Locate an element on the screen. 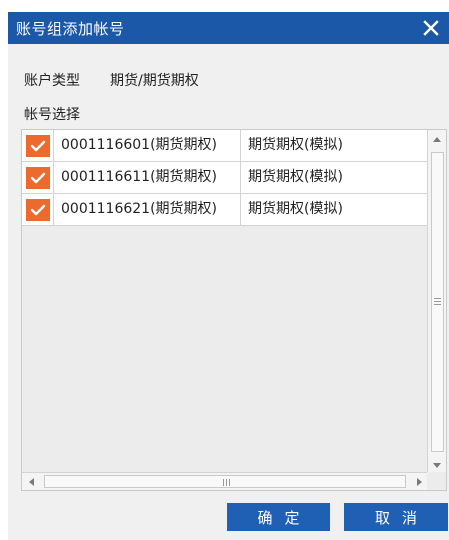 This screenshot has height=540, width=449. vertical-scroll-thumb is located at coordinates (437, 302).